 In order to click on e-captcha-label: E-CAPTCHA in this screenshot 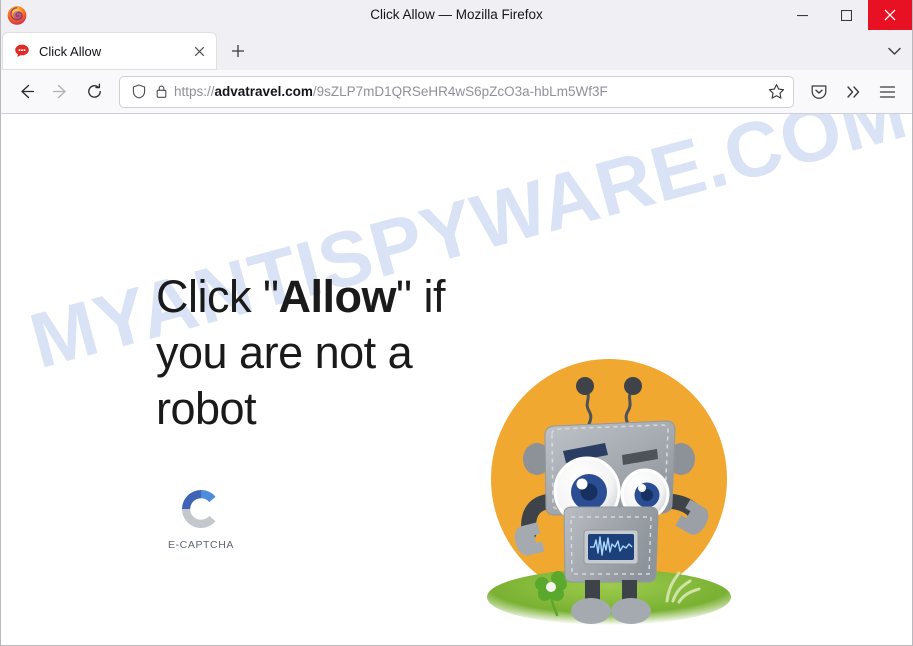, I will do `click(201, 545)`.